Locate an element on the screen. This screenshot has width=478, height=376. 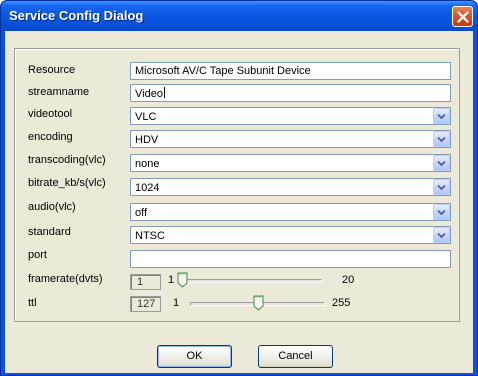
port-field is located at coordinates (290, 259).